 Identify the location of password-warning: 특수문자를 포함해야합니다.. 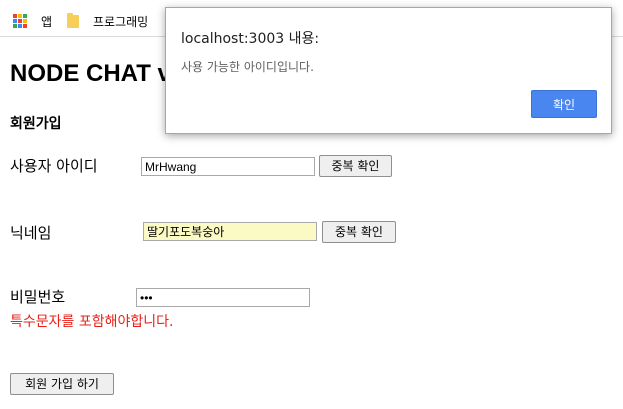
(92, 322).